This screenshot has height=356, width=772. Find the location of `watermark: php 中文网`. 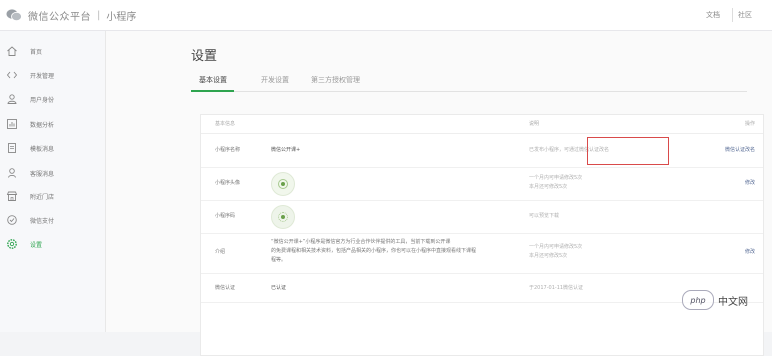

watermark: php 中文网 is located at coordinates (722, 300).